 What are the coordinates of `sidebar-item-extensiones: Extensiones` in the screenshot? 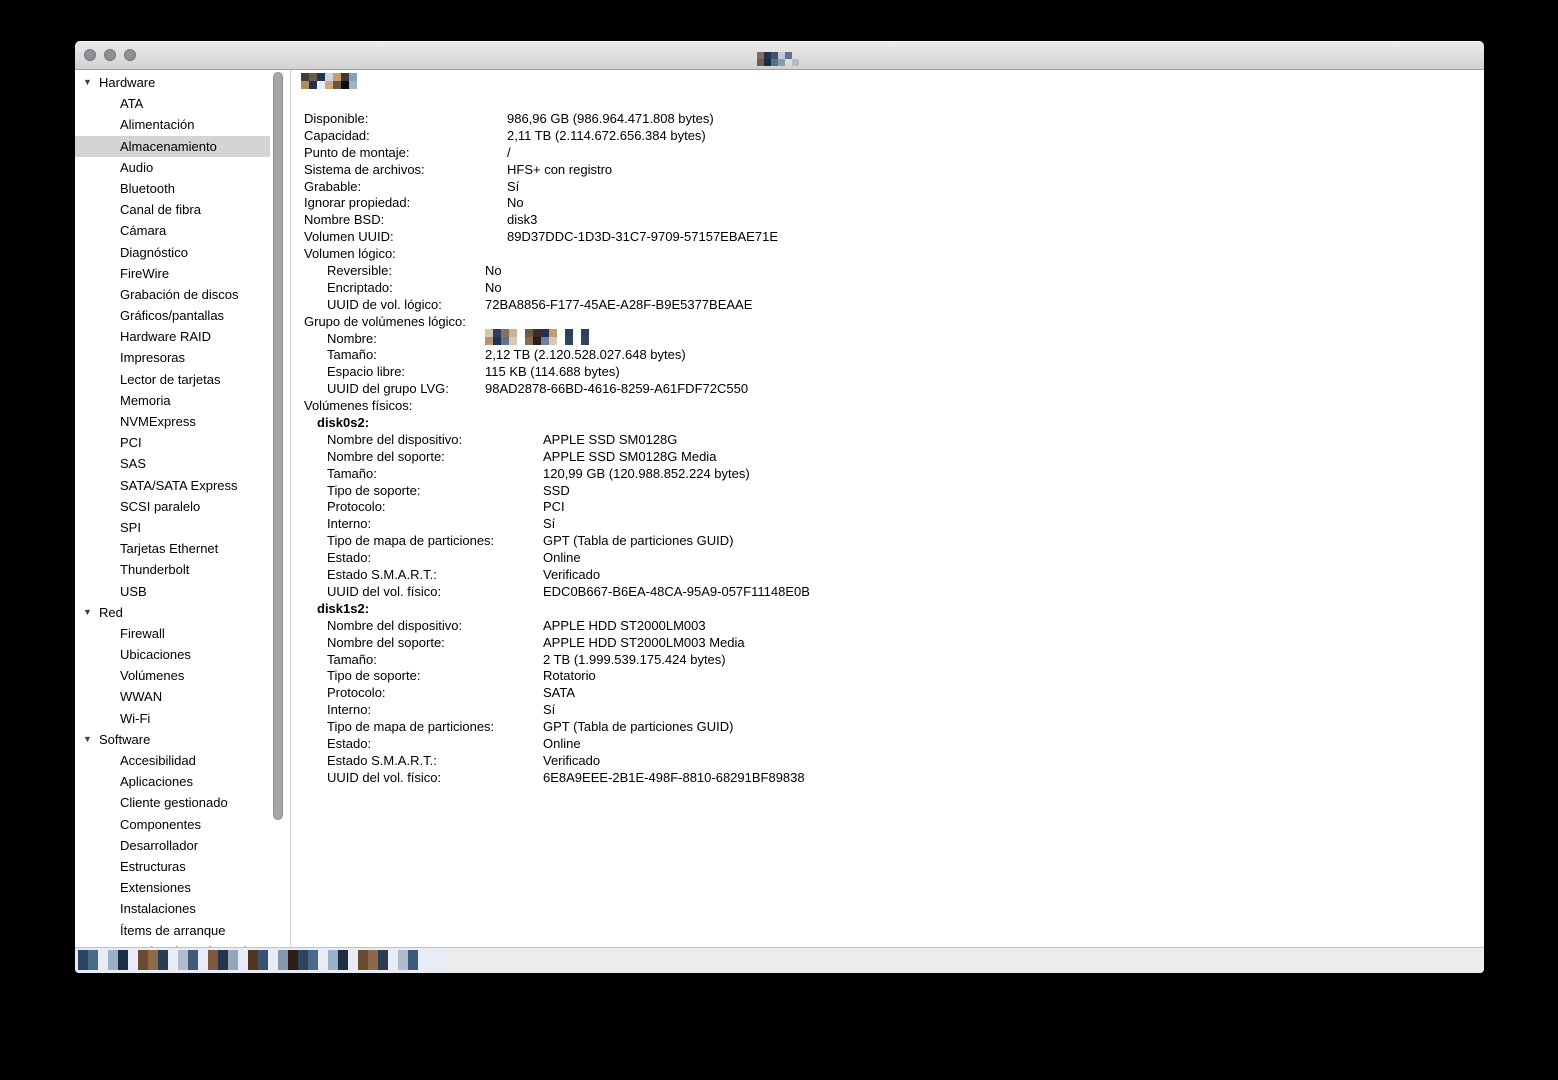 It's located at (172, 887).